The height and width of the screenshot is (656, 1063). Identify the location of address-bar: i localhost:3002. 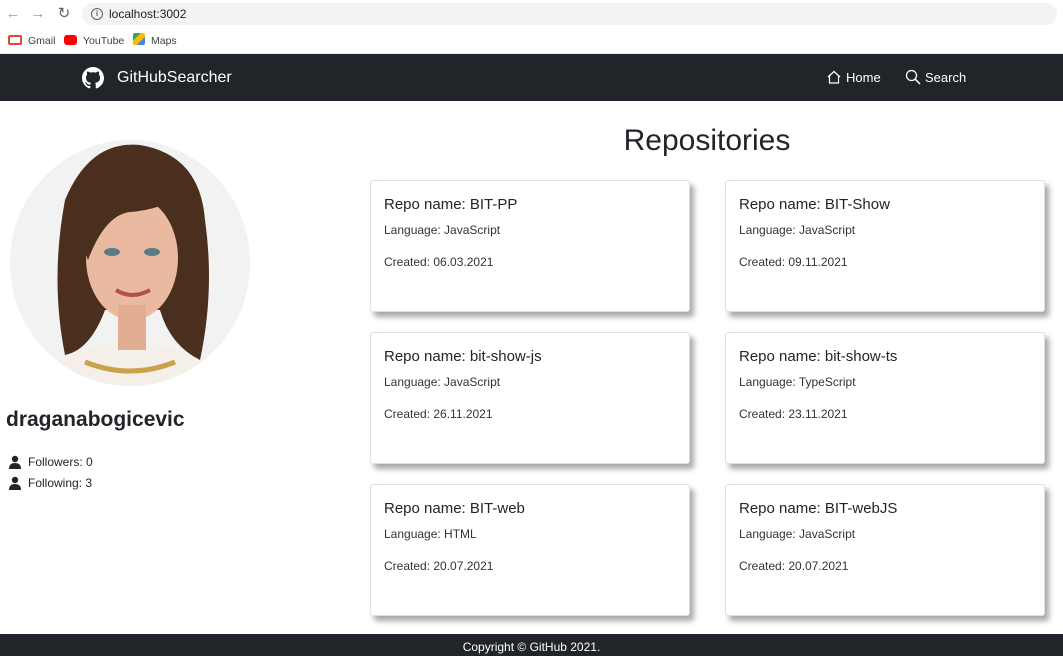
(569, 14).